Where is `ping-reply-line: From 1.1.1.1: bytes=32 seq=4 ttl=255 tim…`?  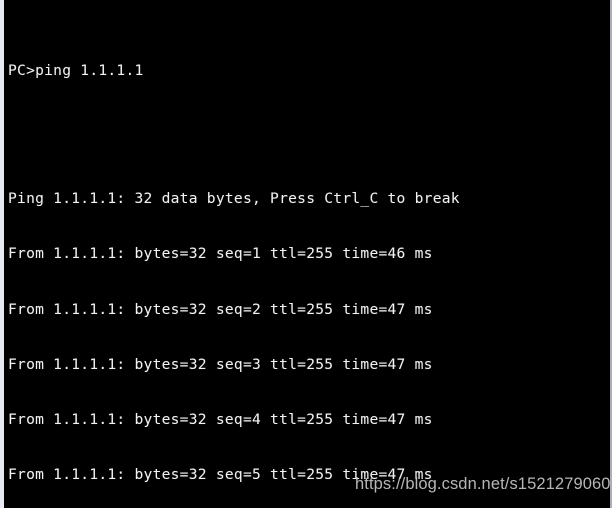
ping-reply-line: From 1.1.1.1: bytes=32 seq=4 ttl=255 tim… is located at coordinates (220, 419).